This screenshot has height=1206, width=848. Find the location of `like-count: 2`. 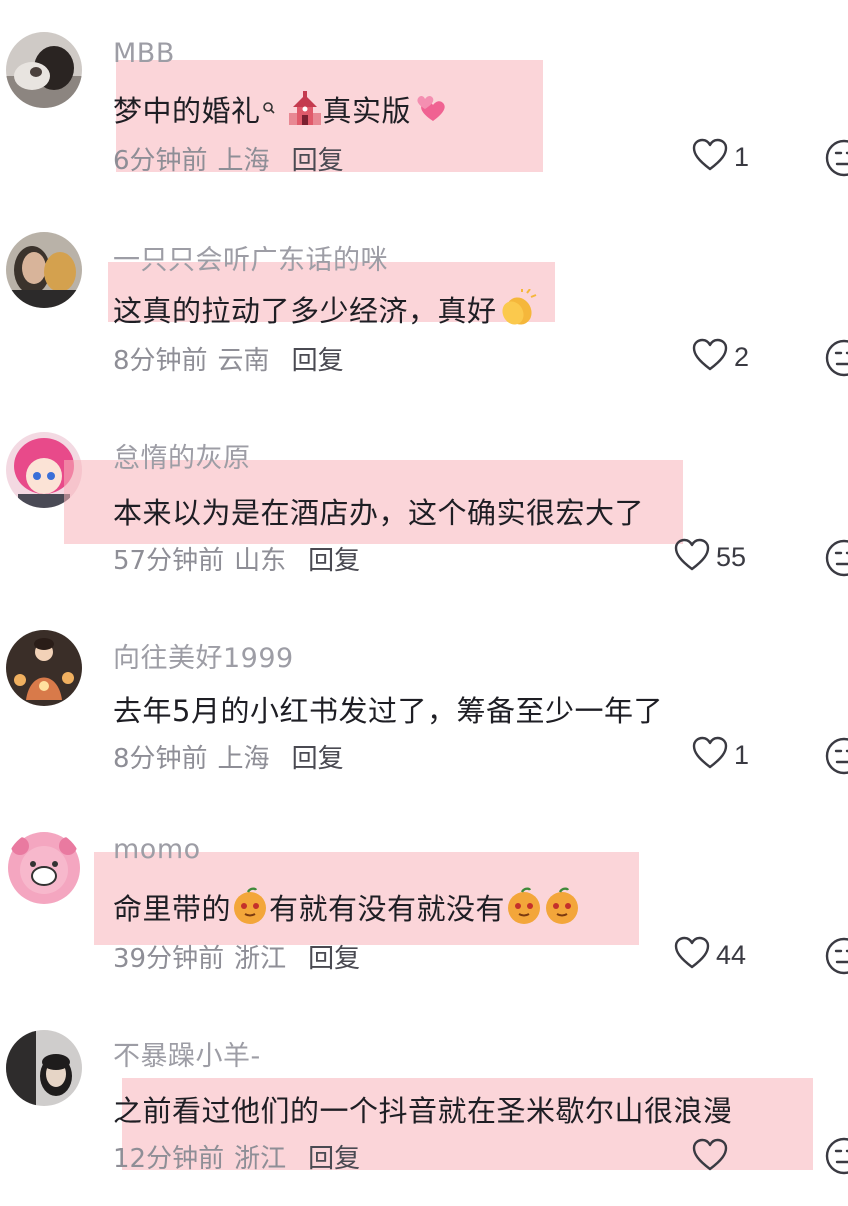

like-count: 2 is located at coordinates (742, 356).